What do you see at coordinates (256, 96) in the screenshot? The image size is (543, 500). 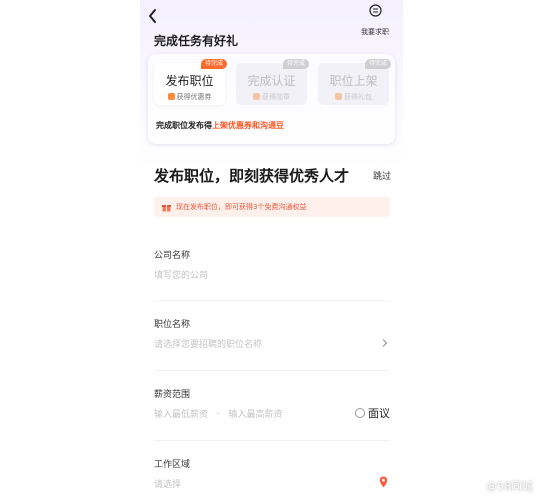 I see `medal-icon` at bounding box center [256, 96].